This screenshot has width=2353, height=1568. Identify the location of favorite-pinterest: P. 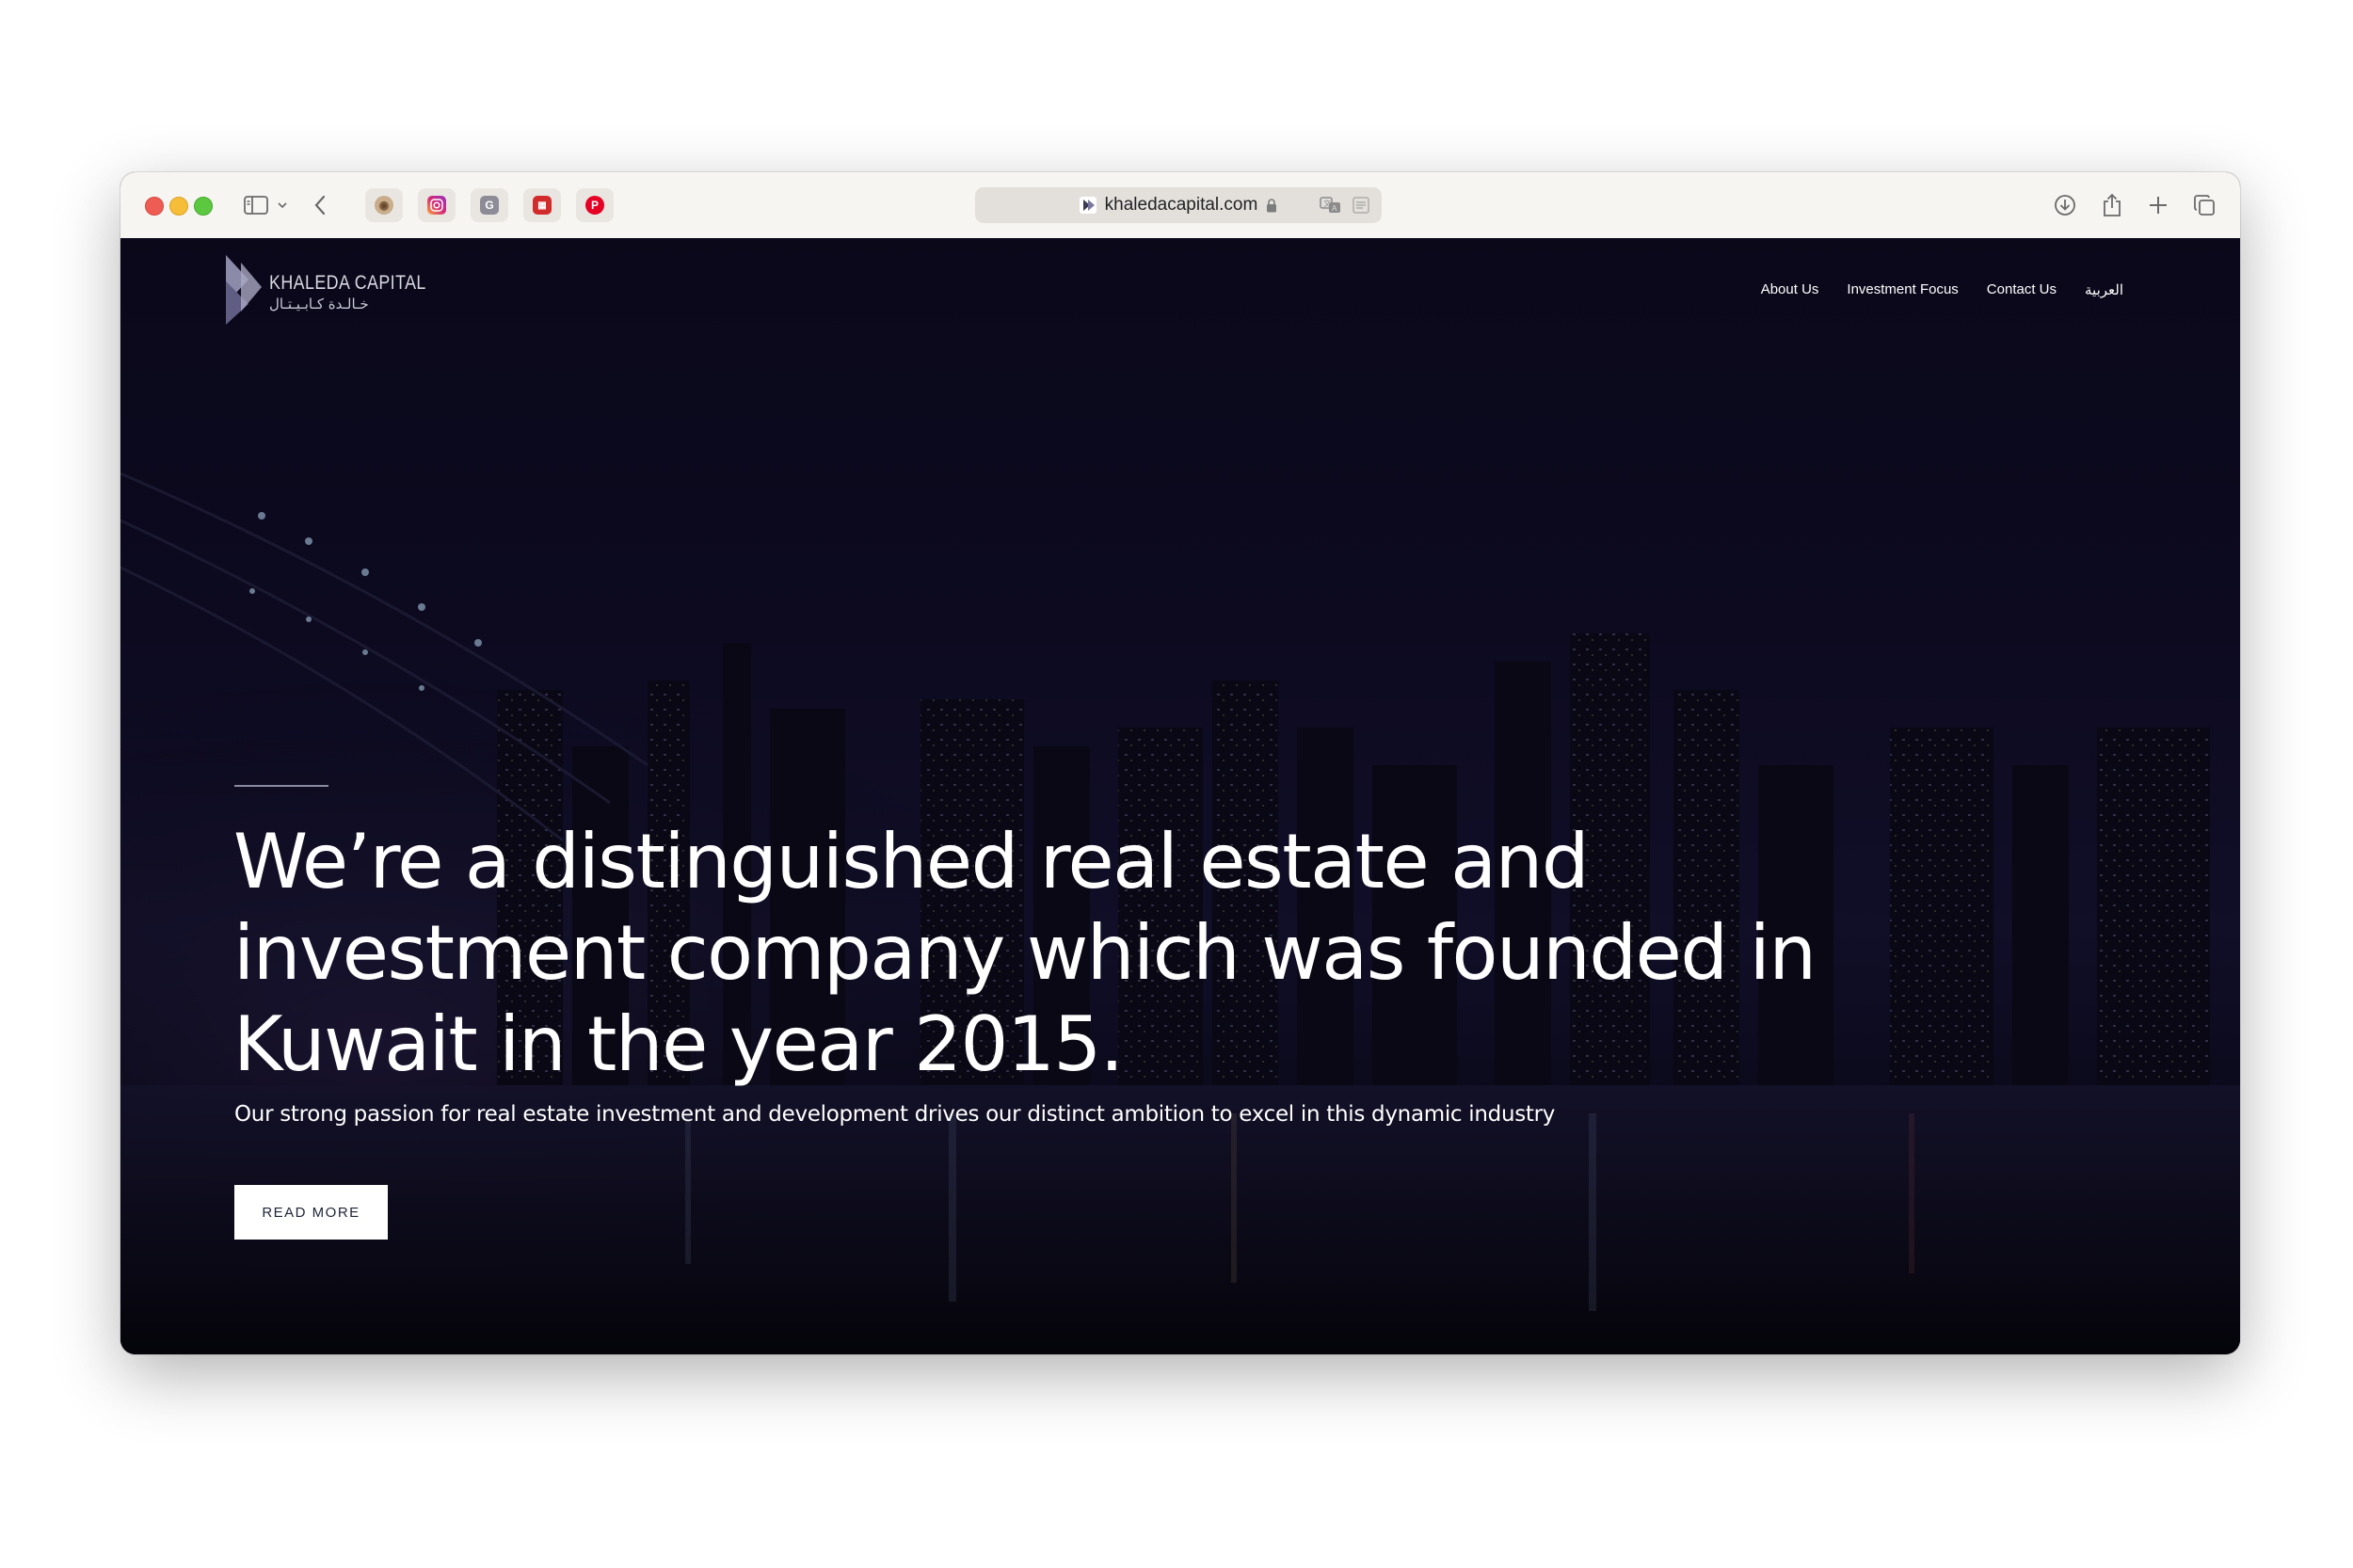
(595, 205).